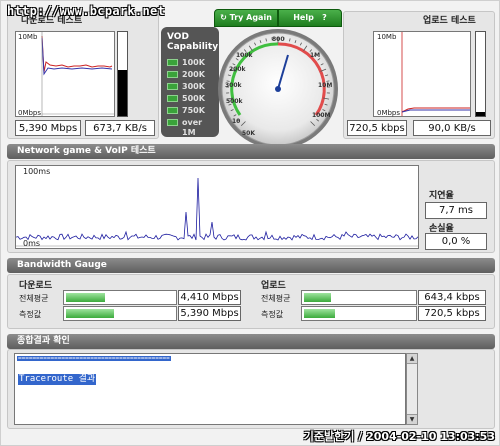 Image resolution: width=500 pixels, height=446 pixels. I want to click on bw-upload-measured-label: 측정값, so click(272, 314).